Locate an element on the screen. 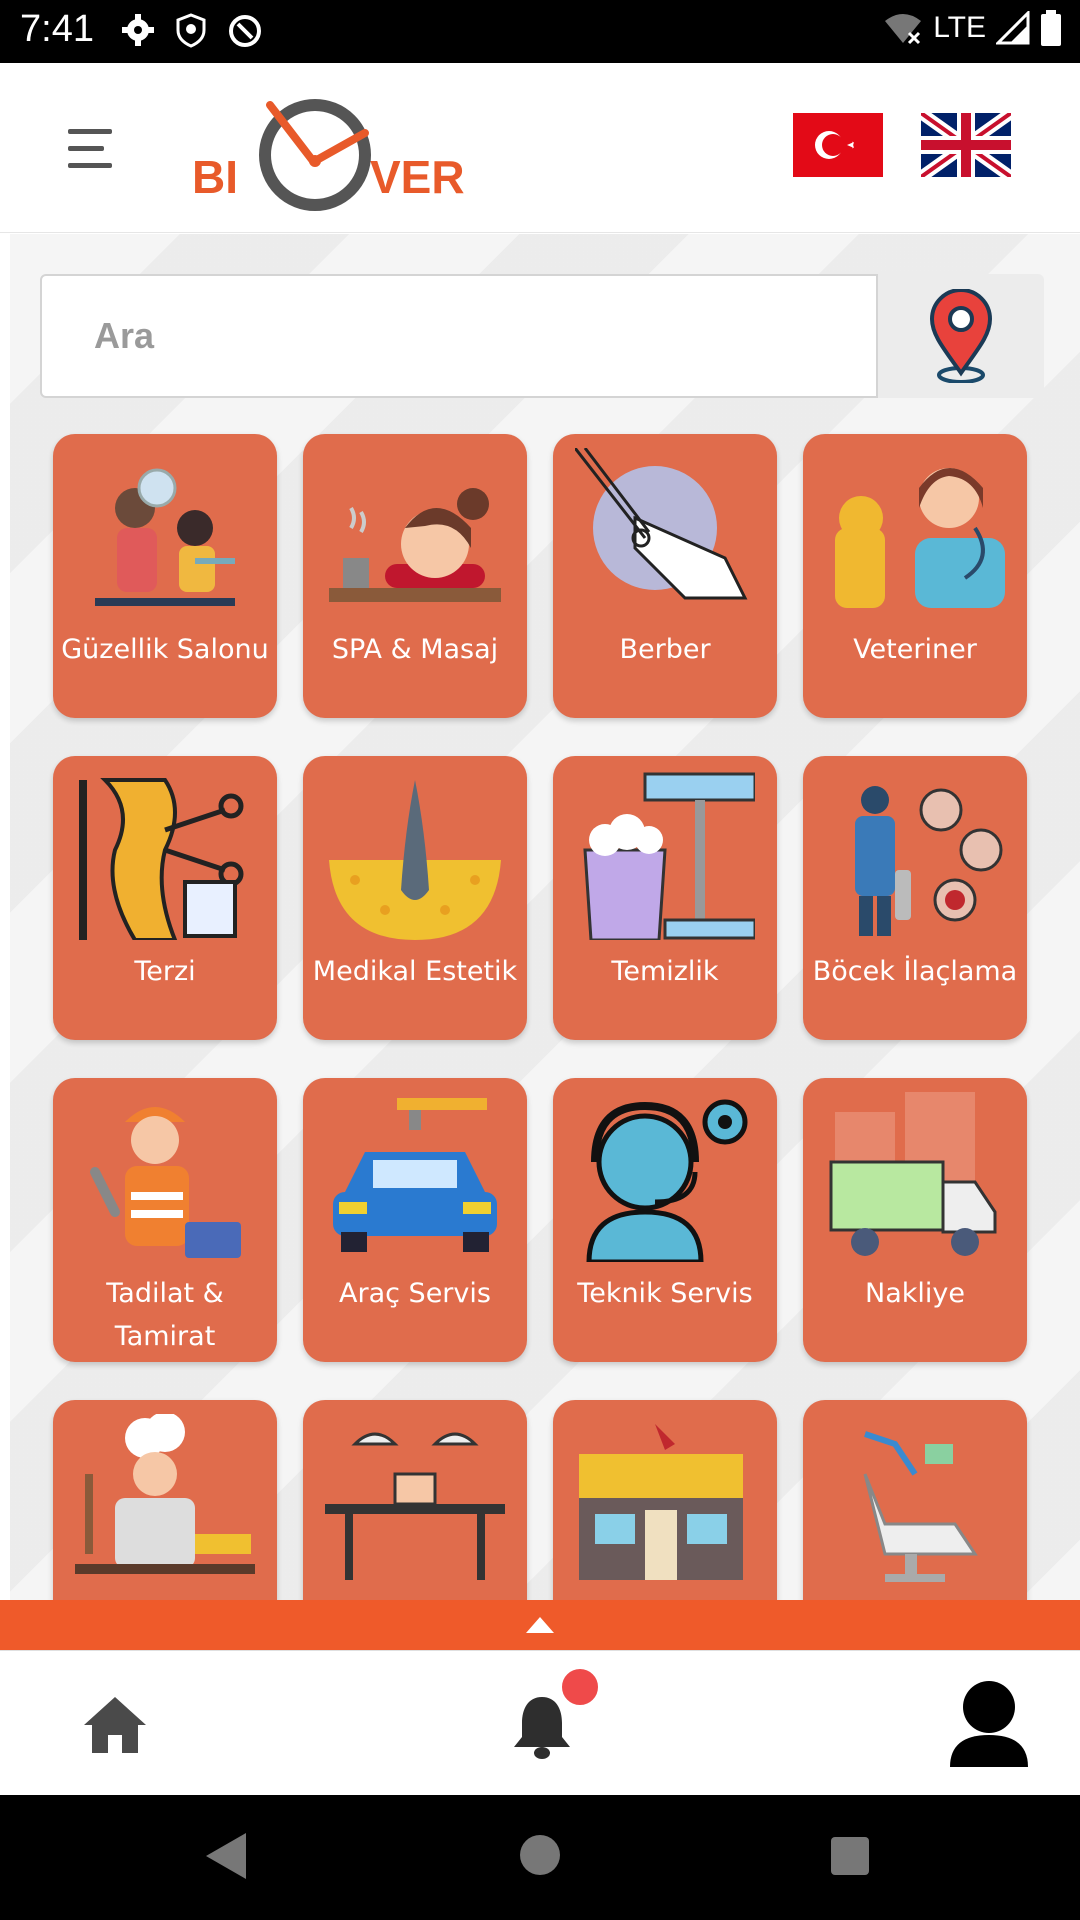 This screenshot has height=1920, width=1080. category-tile: Medikal Estetik is located at coordinates (415, 898).